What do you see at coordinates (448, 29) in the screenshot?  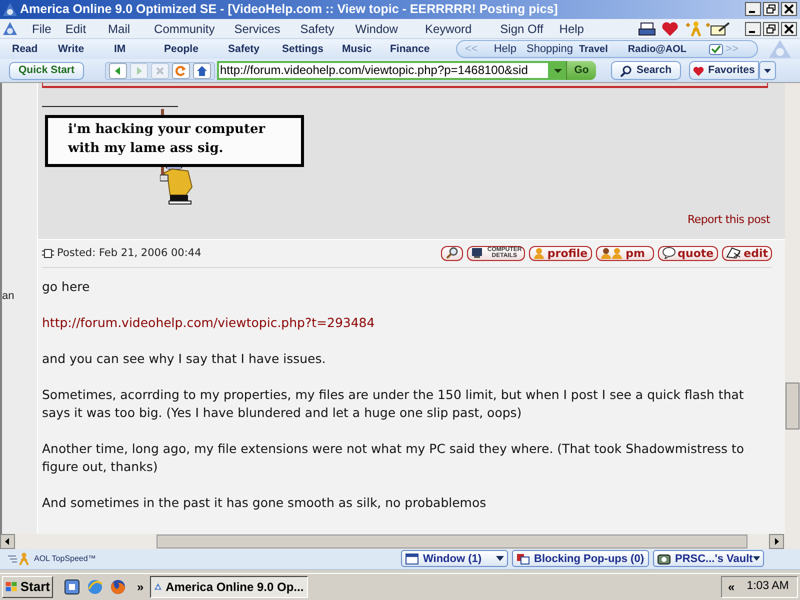 I see `menu-item: Keyword` at bounding box center [448, 29].